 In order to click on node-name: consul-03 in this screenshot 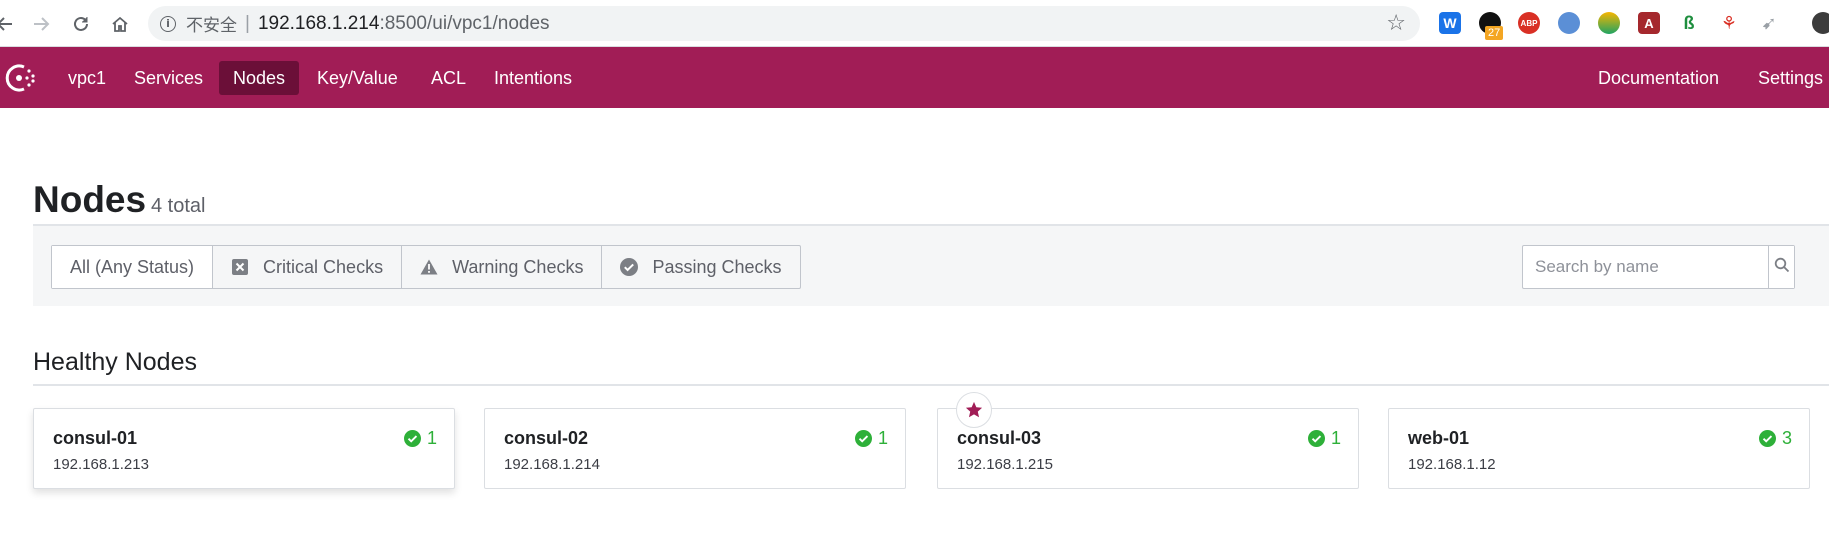, I will do `click(999, 438)`.